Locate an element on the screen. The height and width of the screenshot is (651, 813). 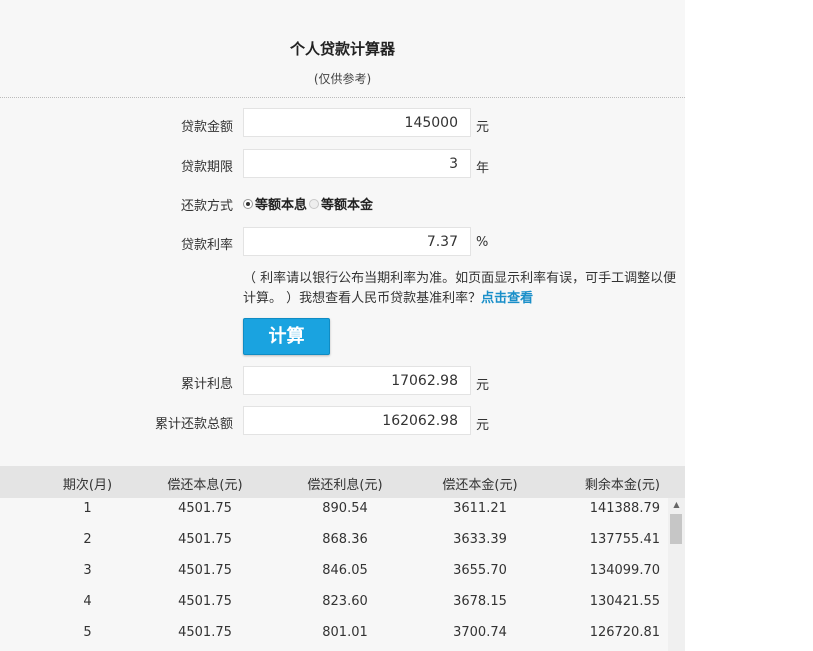
rate-unit: % is located at coordinates (482, 242).